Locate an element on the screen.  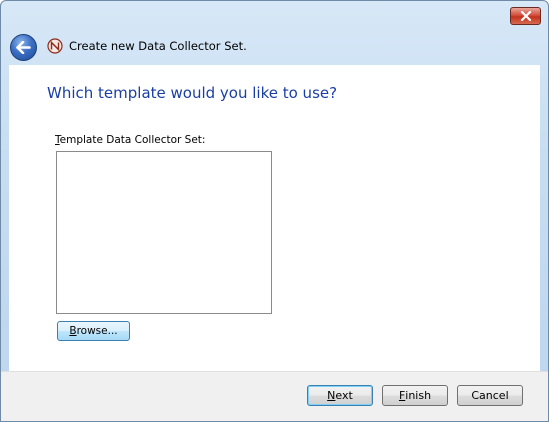
template-list-label: Template Data Collector Set: is located at coordinates (130, 140).